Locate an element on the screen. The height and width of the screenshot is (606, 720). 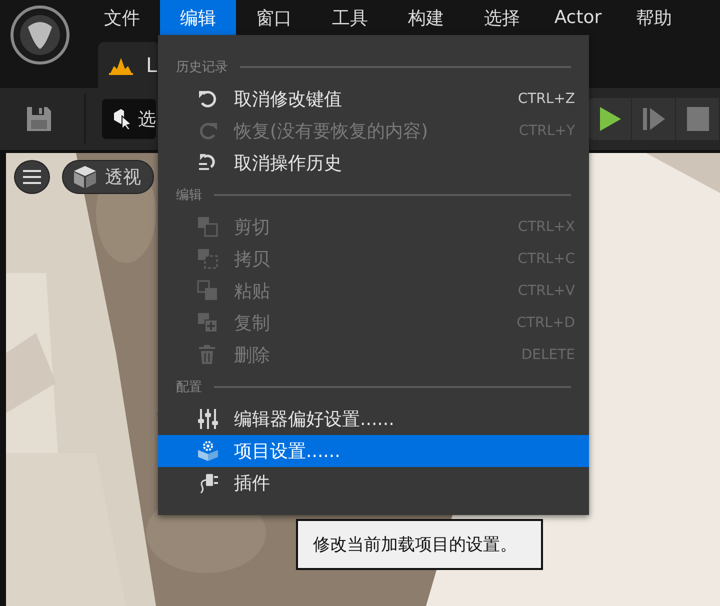
perspective-button: 透视 is located at coordinates (108, 177).